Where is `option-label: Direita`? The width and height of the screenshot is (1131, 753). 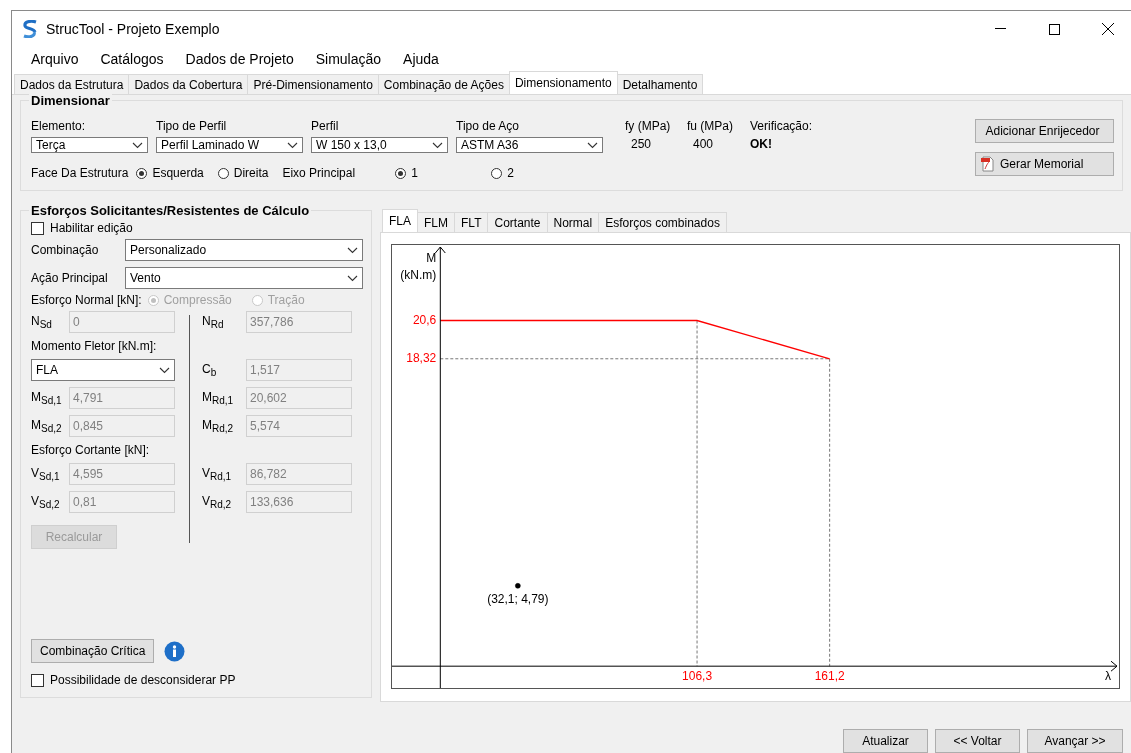
option-label: Direita is located at coordinates (251, 173).